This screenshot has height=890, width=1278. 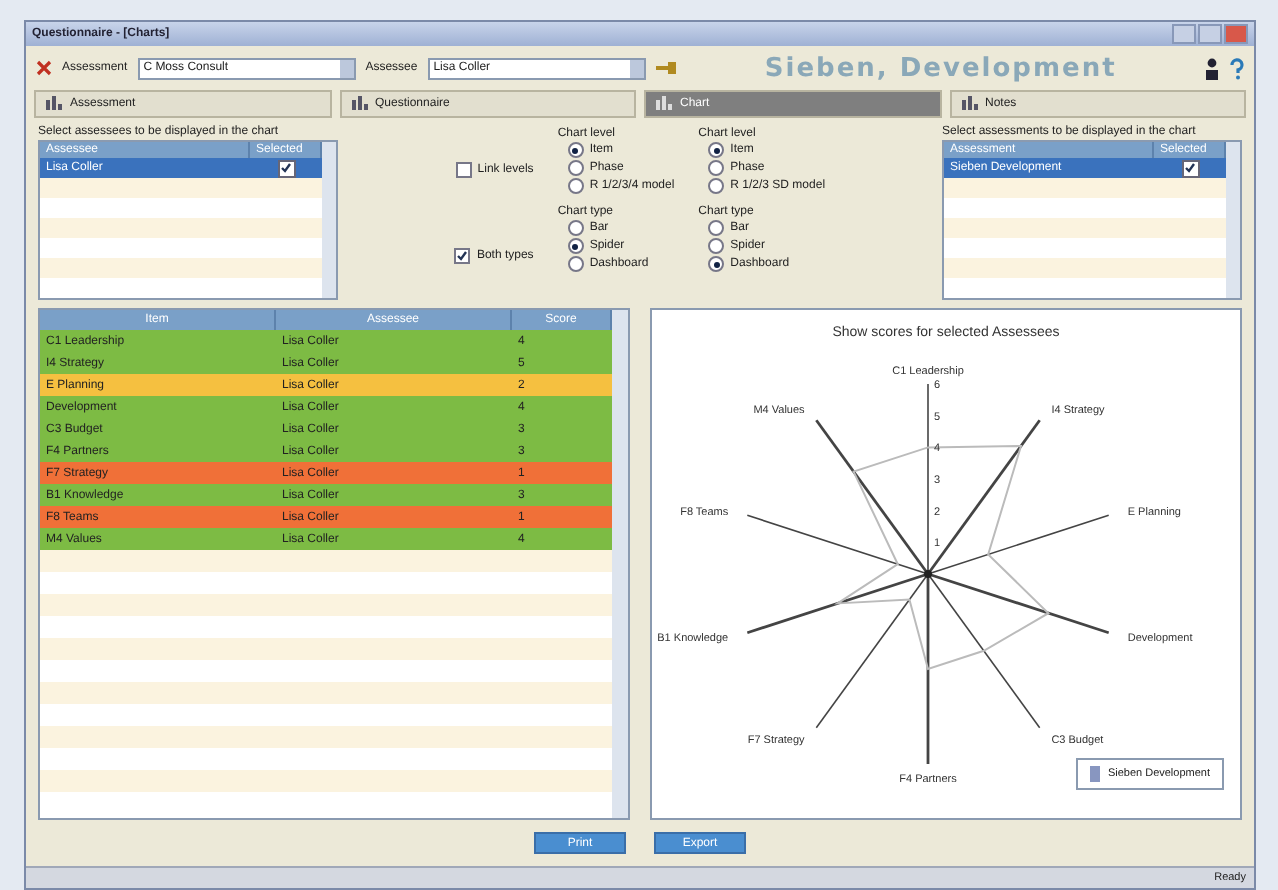 What do you see at coordinates (1237, 68) in the screenshot?
I see `help-icon` at bounding box center [1237, 68].